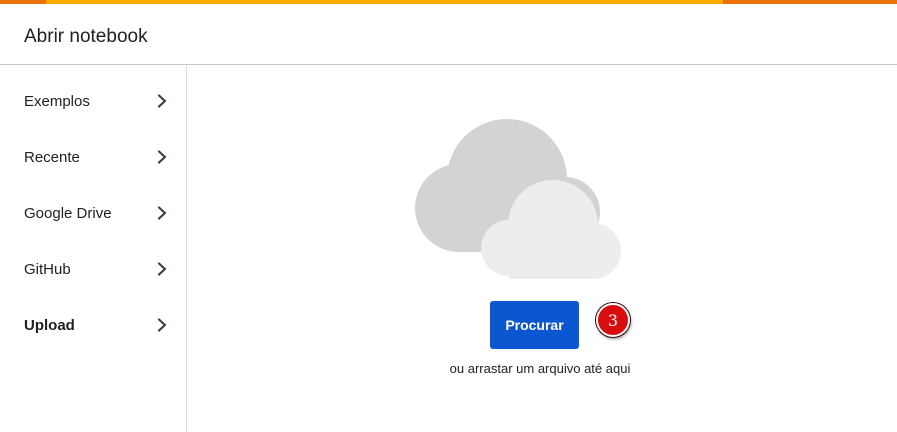 This screenshot has height=432, width=897. What do you see at coordinates (534, 325) in the screenshot?
I see `browse-button: Procurar` at bounding box center [534, 325].